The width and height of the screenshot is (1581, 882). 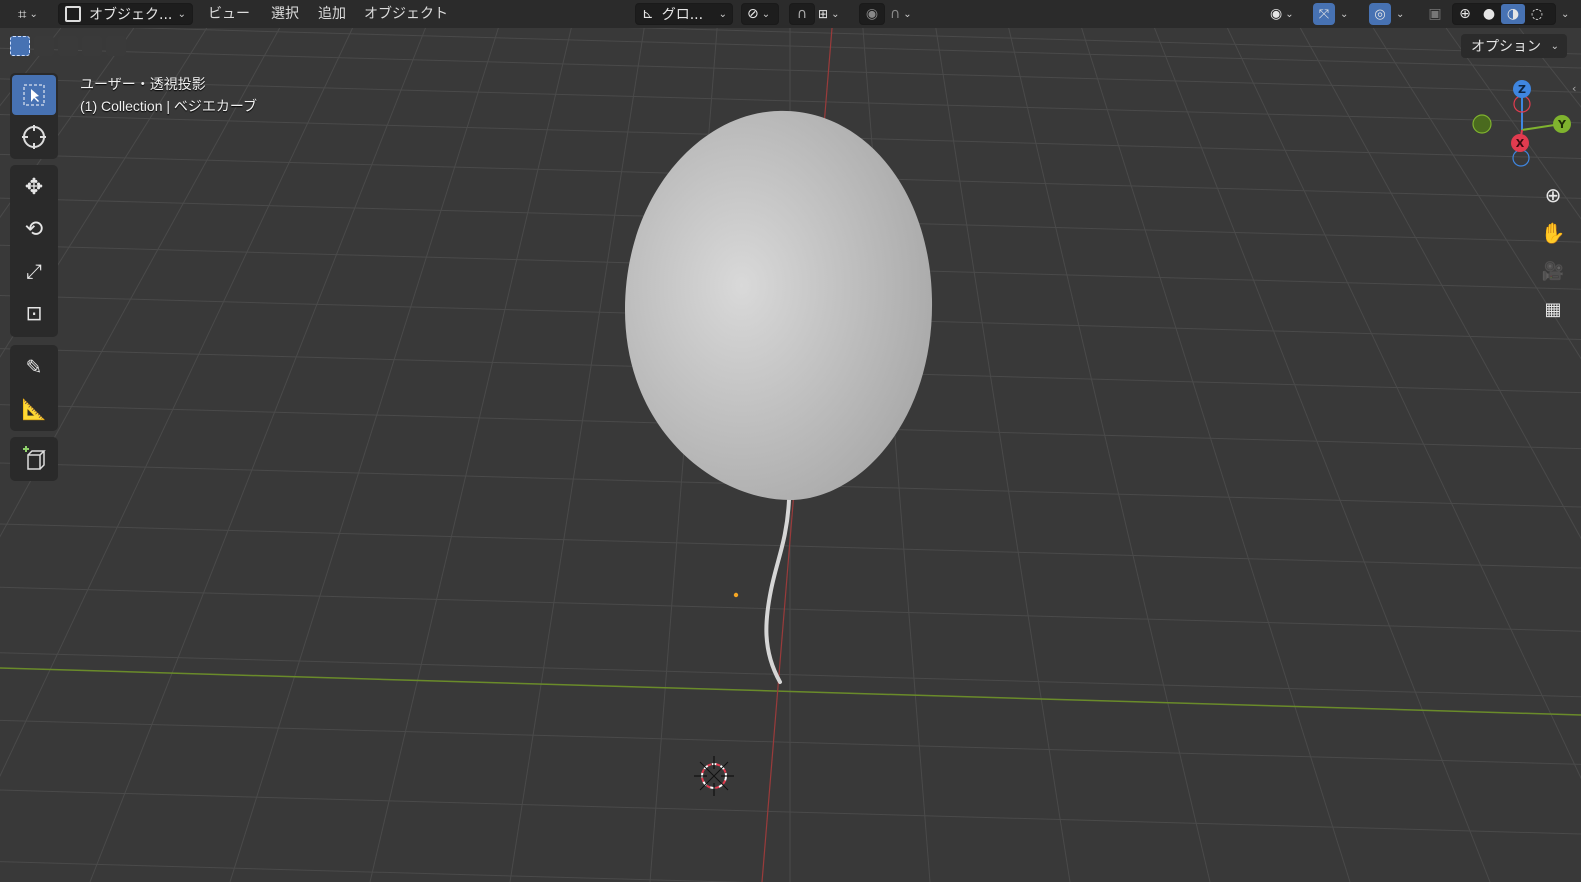 I want to click on select-difference-icon, so click(x=92, y=46).